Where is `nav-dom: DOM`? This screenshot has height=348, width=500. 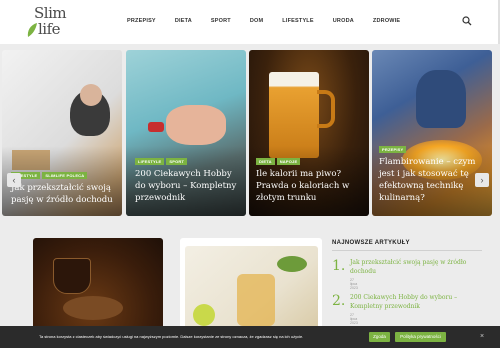 nav-dom: DOM is located at coordinates (256, 21).